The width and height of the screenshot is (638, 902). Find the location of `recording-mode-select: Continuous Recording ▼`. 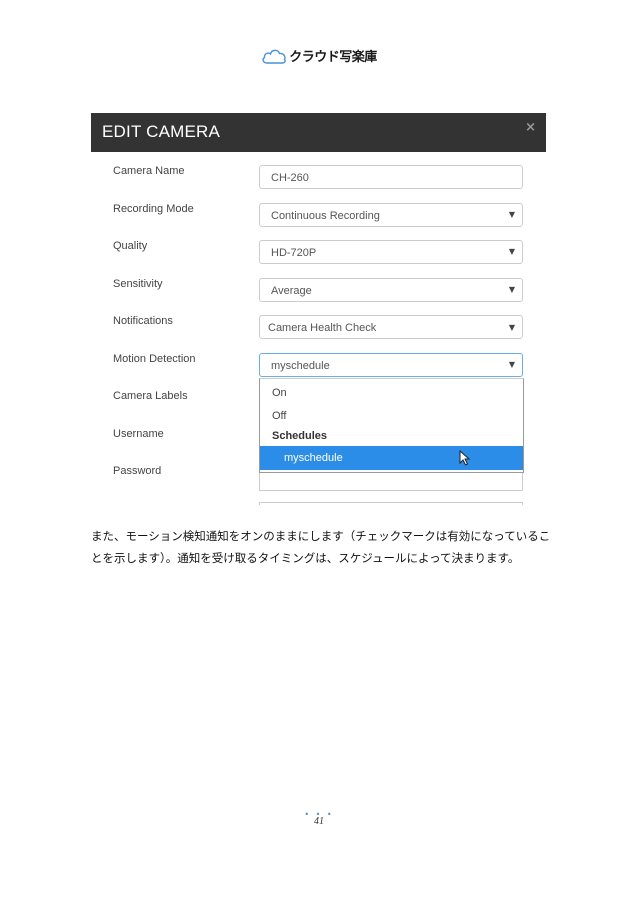

recording-mode-select: Continuous Recording ▼ is located at coordinates (391, 215).